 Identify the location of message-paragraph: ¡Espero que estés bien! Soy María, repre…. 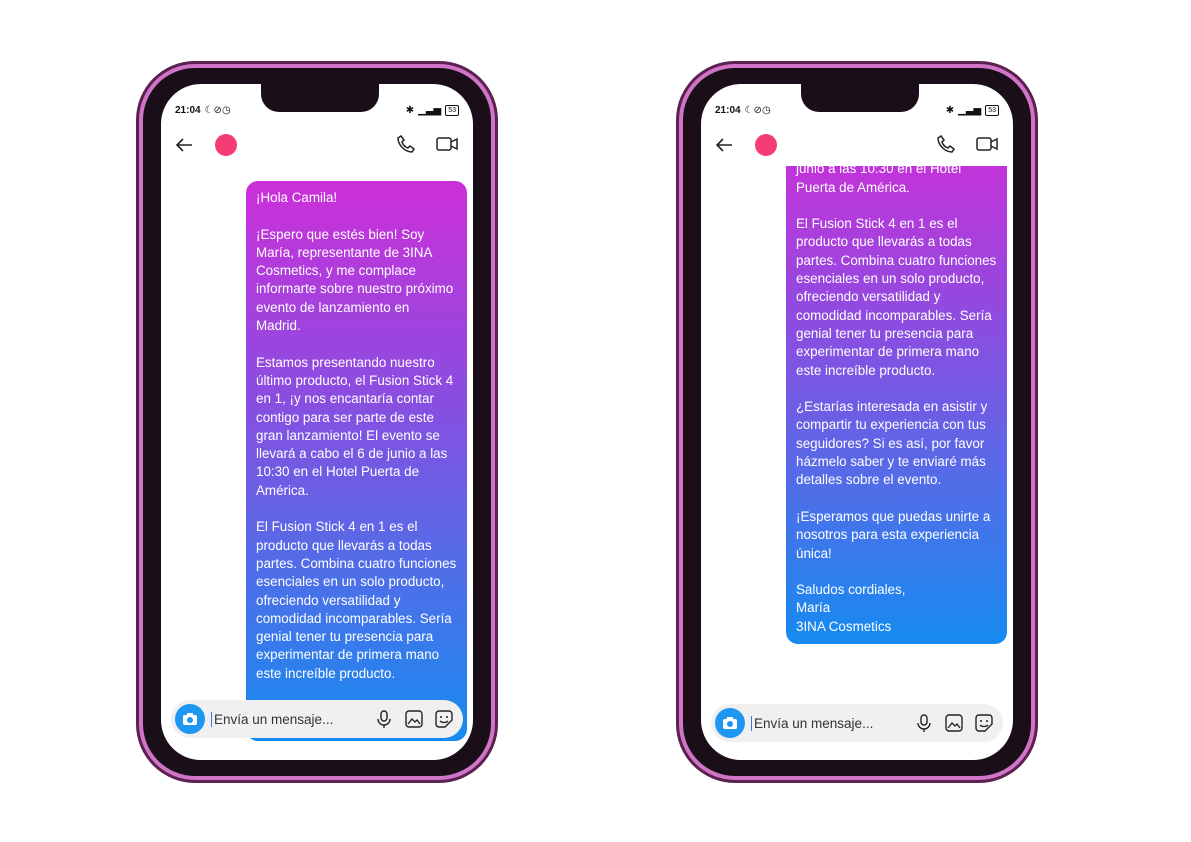
(355, 280).